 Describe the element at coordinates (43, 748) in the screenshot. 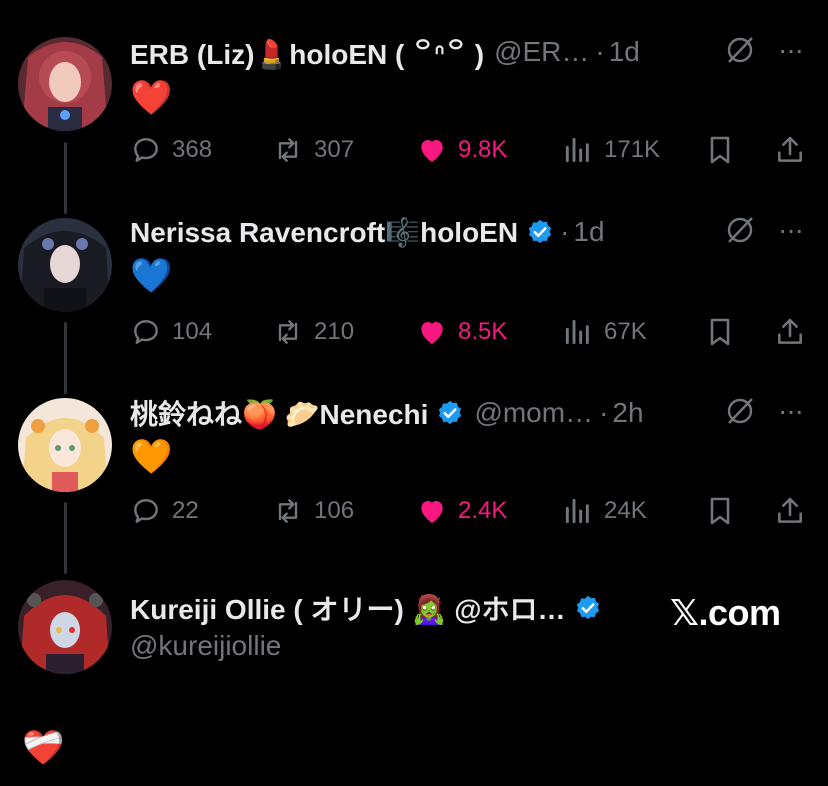

I see `tweet-text: ❤️‍🩹` at that location.